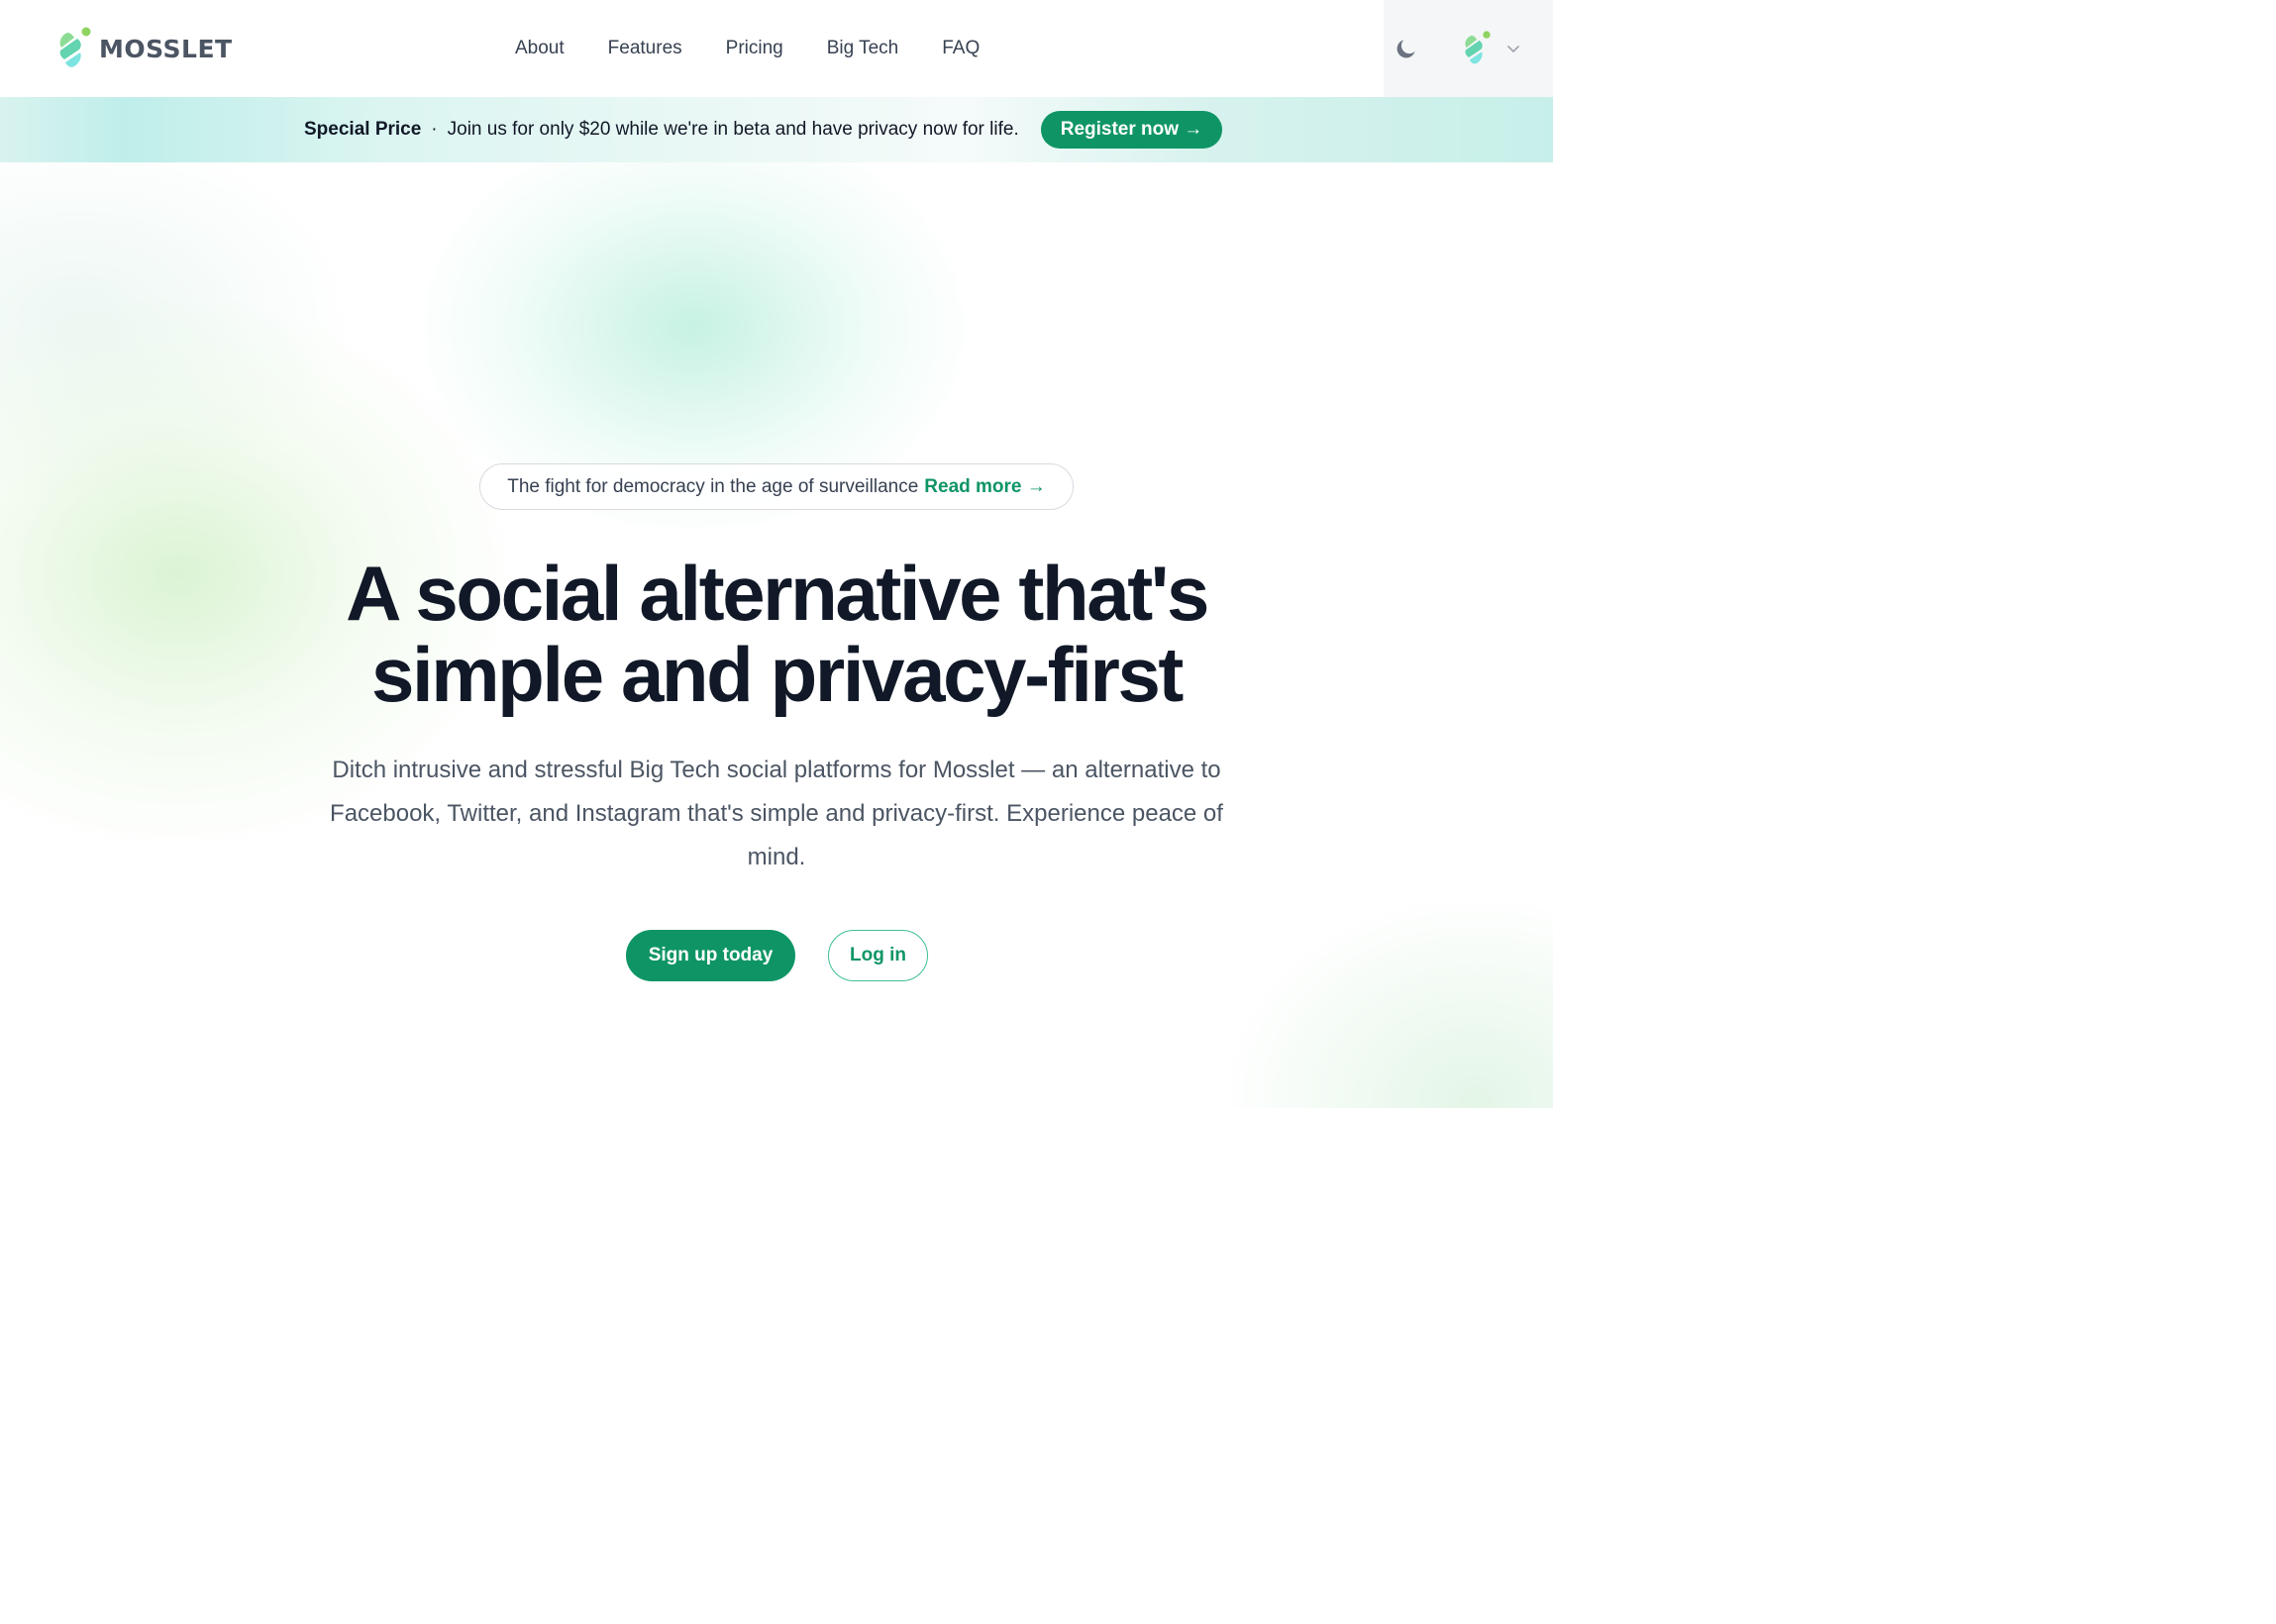 The width and height of the screenshot is (2276, 1624). What do you see at coordinates (1513, 48) in the screenshot?
I see `chevron-down-icon` at bounding box center [1513, 48].